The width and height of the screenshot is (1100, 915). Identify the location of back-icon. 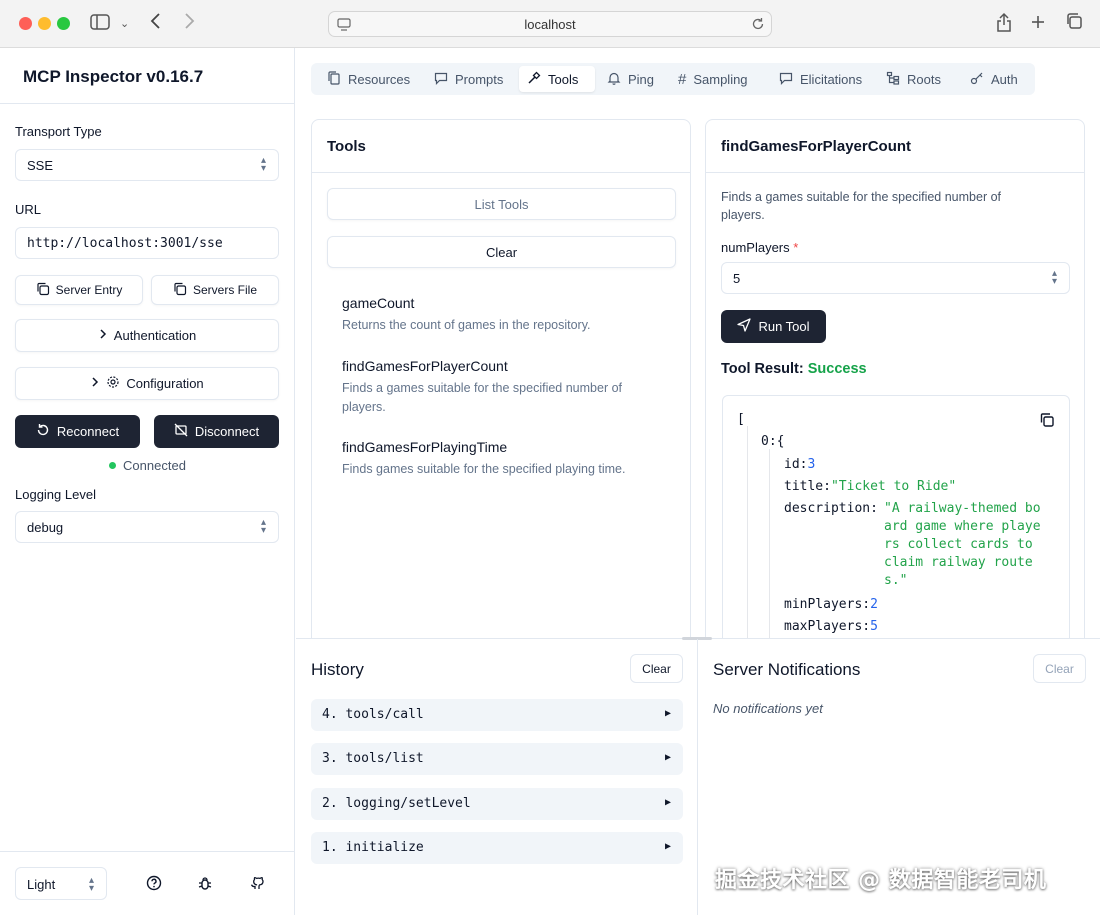
(156, 24).